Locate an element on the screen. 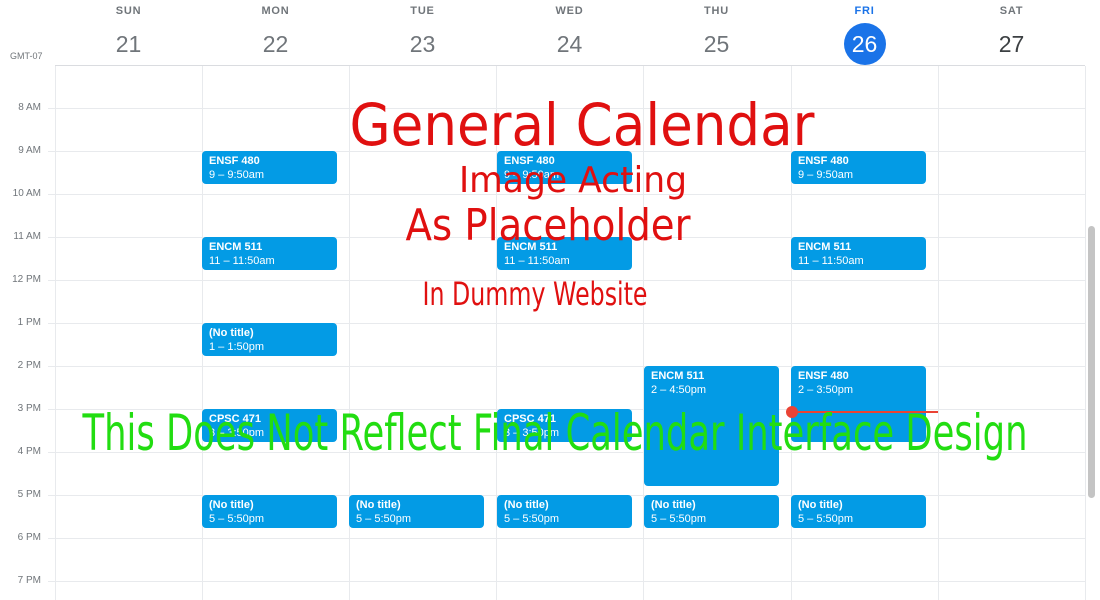 Image resolution: width=1100 pixels, height=600 pixels. day-header-sun: SUN 21 is located at coordinates (128, 33).